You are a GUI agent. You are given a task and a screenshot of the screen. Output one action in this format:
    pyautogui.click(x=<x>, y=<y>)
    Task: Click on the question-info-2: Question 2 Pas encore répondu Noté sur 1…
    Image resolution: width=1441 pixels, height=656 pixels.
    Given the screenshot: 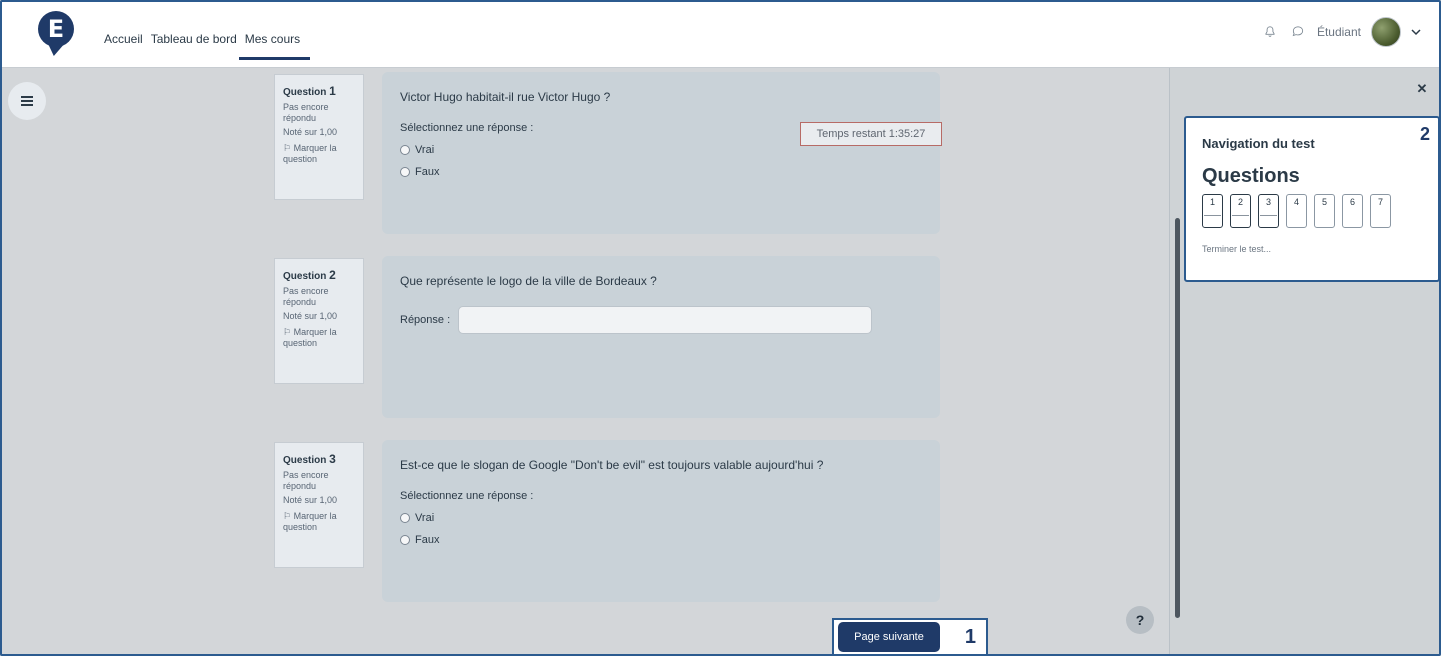 What is the action you would take?
    pyautogui.click(x=319, y=321)
    